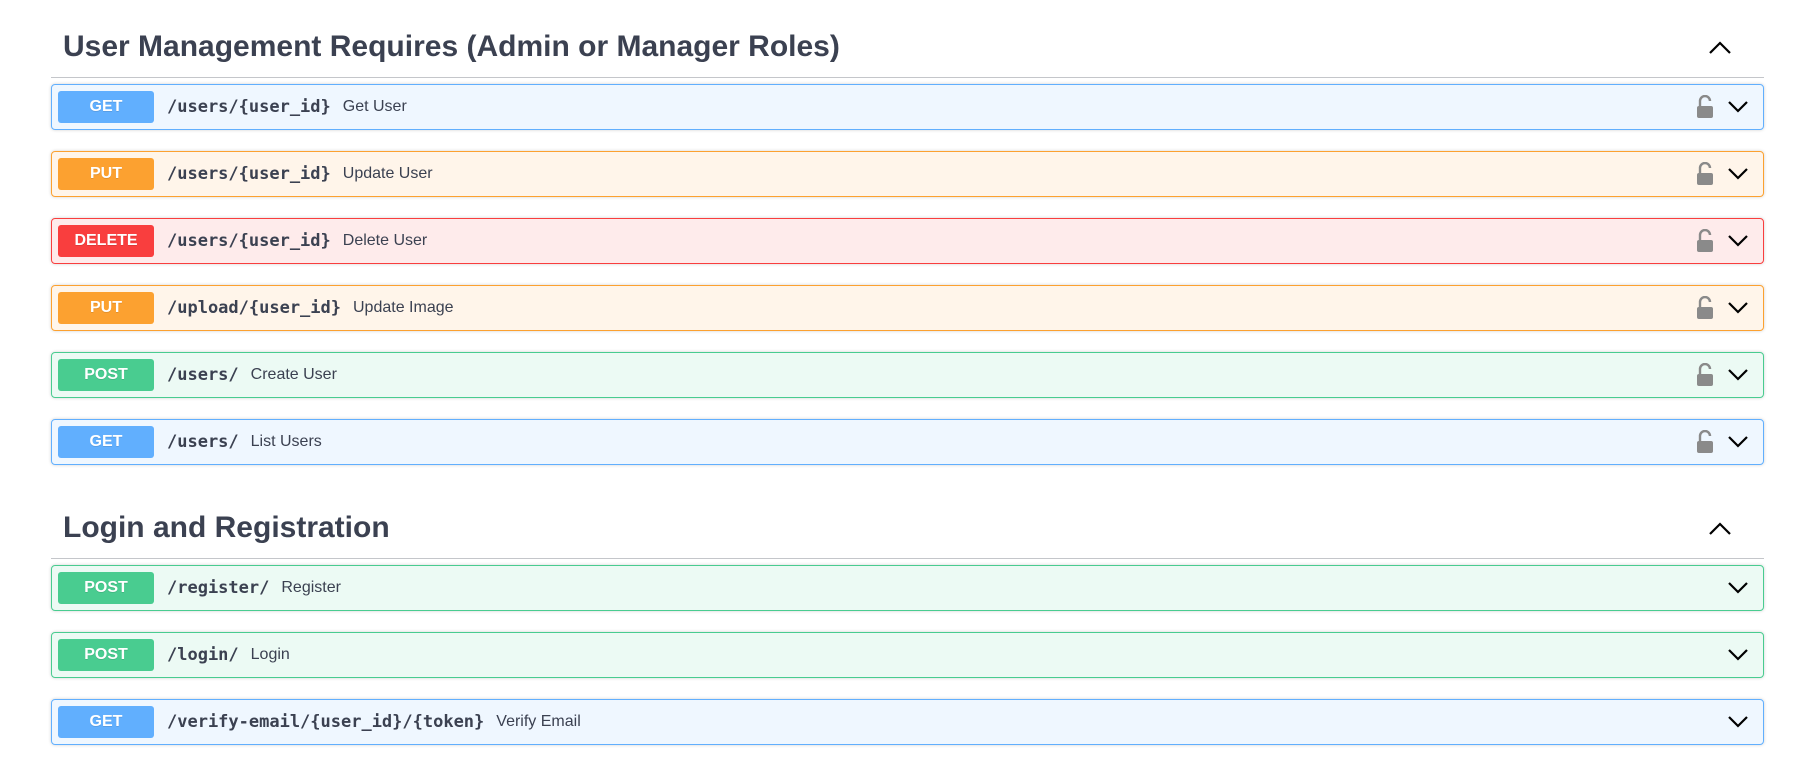 Image resolution: width=1804 pixels, height=771 pixels. I want to click on operation-path: /register/ Register, so click(254, 588).